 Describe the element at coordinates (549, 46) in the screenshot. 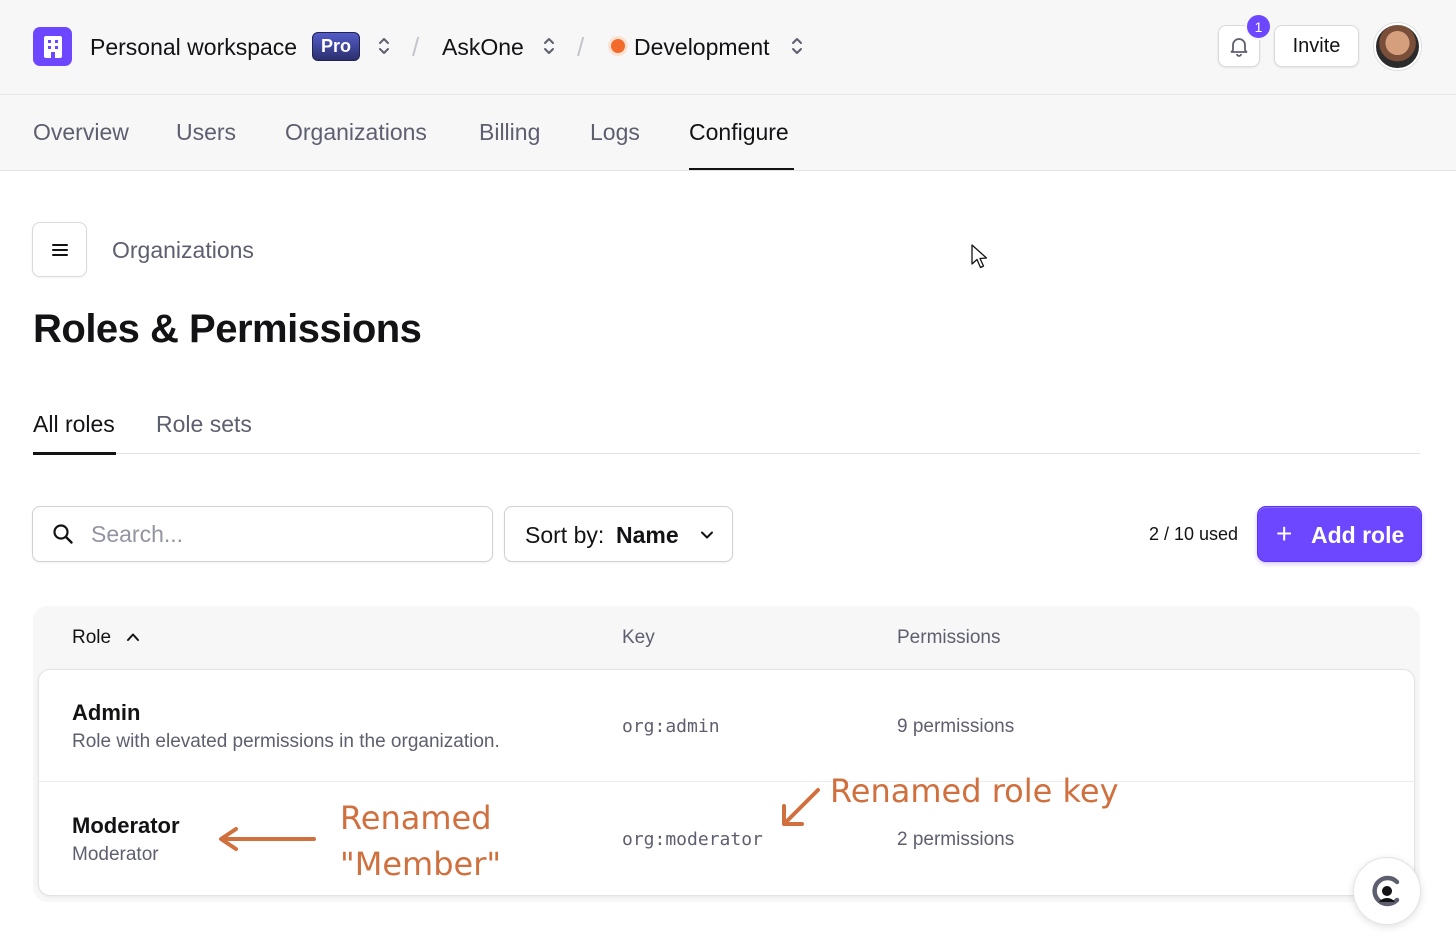

I see `app-switcher-icon` at that location.